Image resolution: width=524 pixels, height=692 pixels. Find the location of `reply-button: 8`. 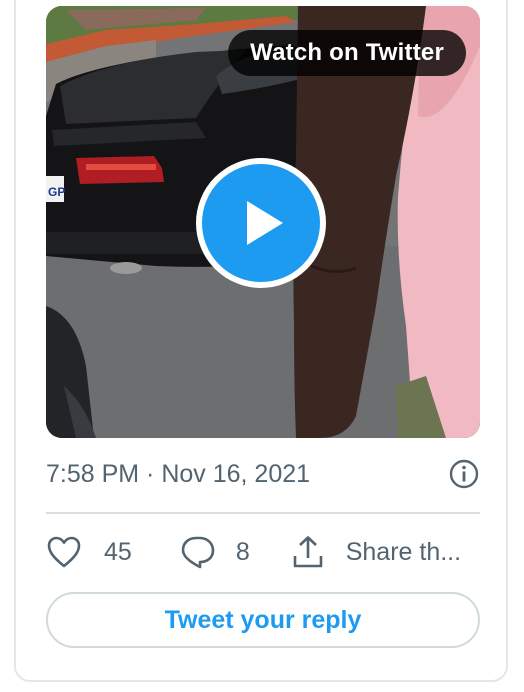

reply-button: 8 is located at coordinates (215, 552).